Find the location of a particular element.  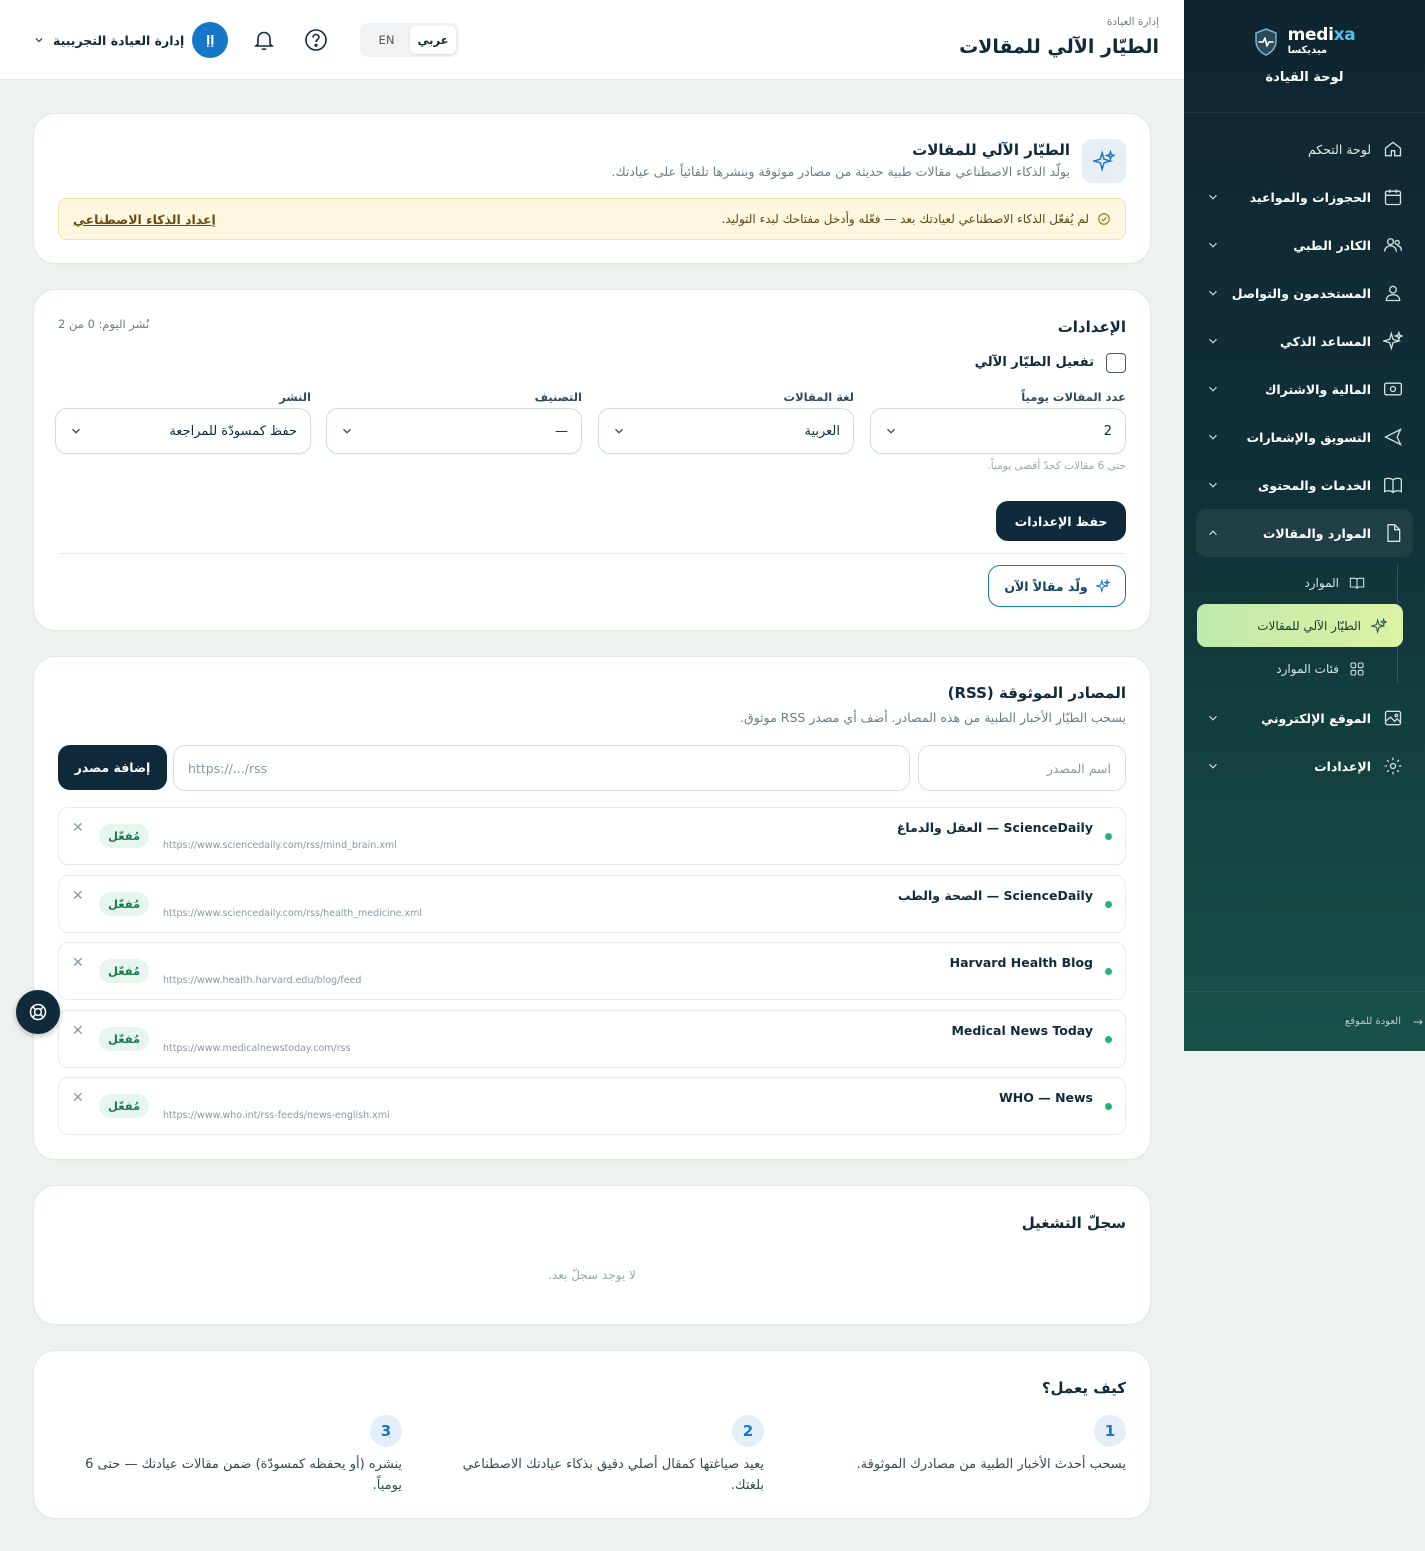

sidebar-item-label: لوحة التحكم is located at coordinates (1339, 149).